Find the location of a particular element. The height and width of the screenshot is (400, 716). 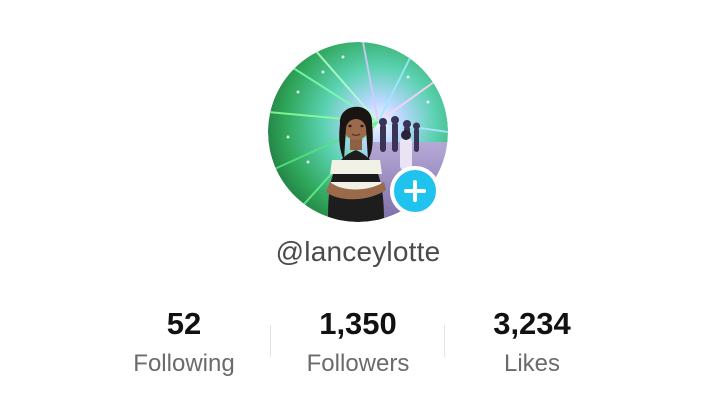

stat-likes: 3,234 Likes is located at coordinates (532, 342).